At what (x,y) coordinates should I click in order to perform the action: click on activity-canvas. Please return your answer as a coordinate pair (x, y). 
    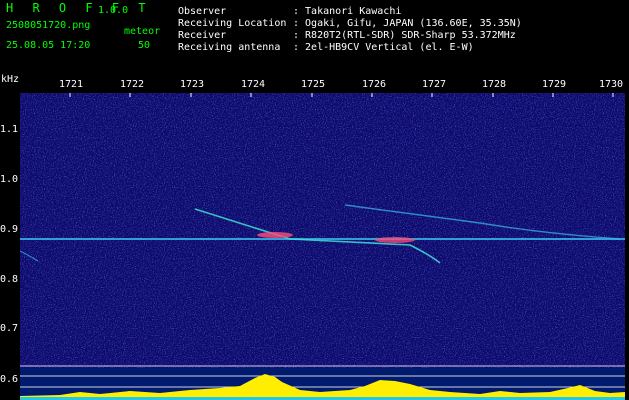
    Looking at the image, I should click on (322, 387).